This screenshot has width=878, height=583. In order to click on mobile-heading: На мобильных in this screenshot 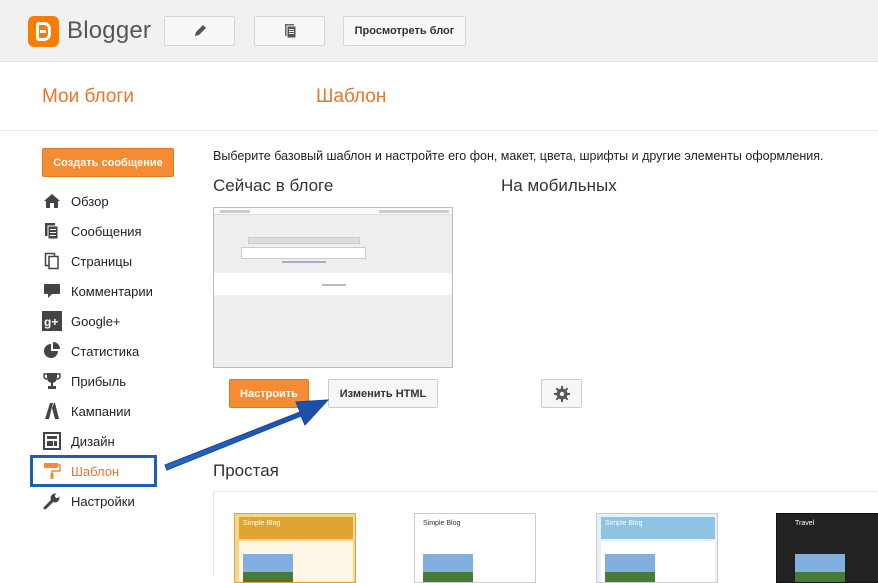, I will do `click(559, 185)`.